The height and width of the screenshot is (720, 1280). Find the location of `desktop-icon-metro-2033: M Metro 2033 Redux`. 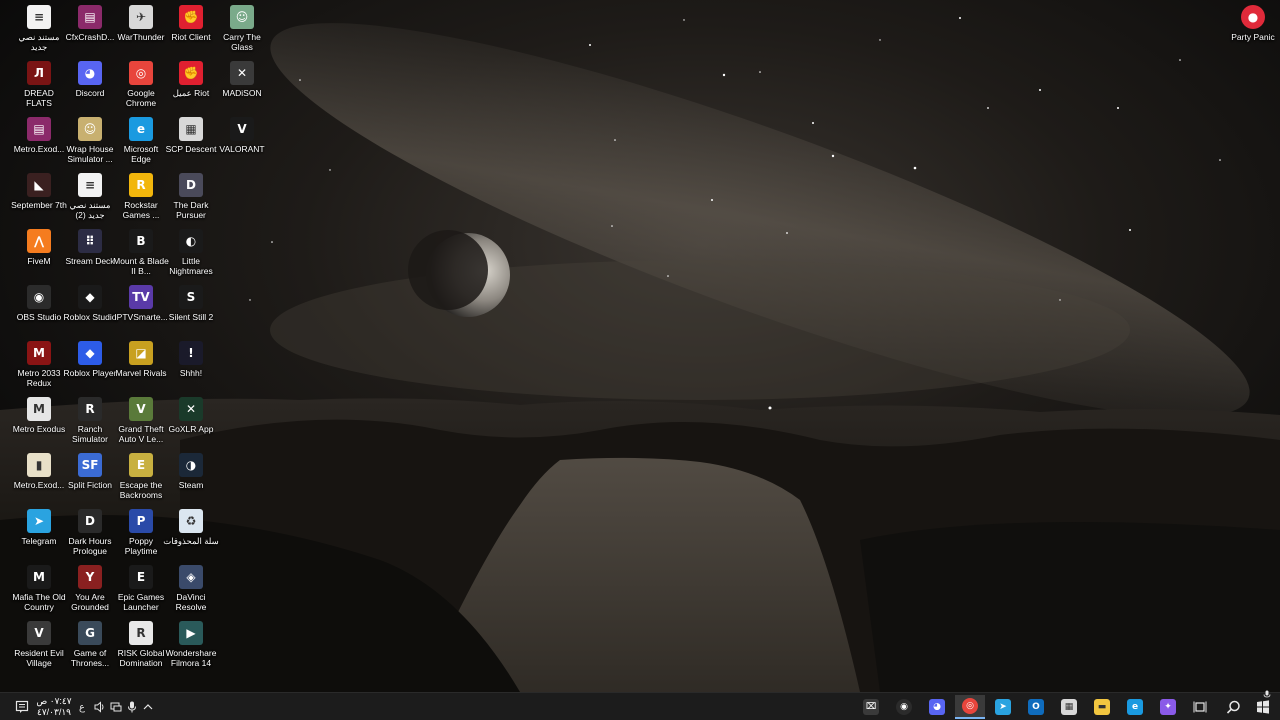

desktop-icon-metro-2033: M Metro 2033 Redux is located at coordinates (39, 363).